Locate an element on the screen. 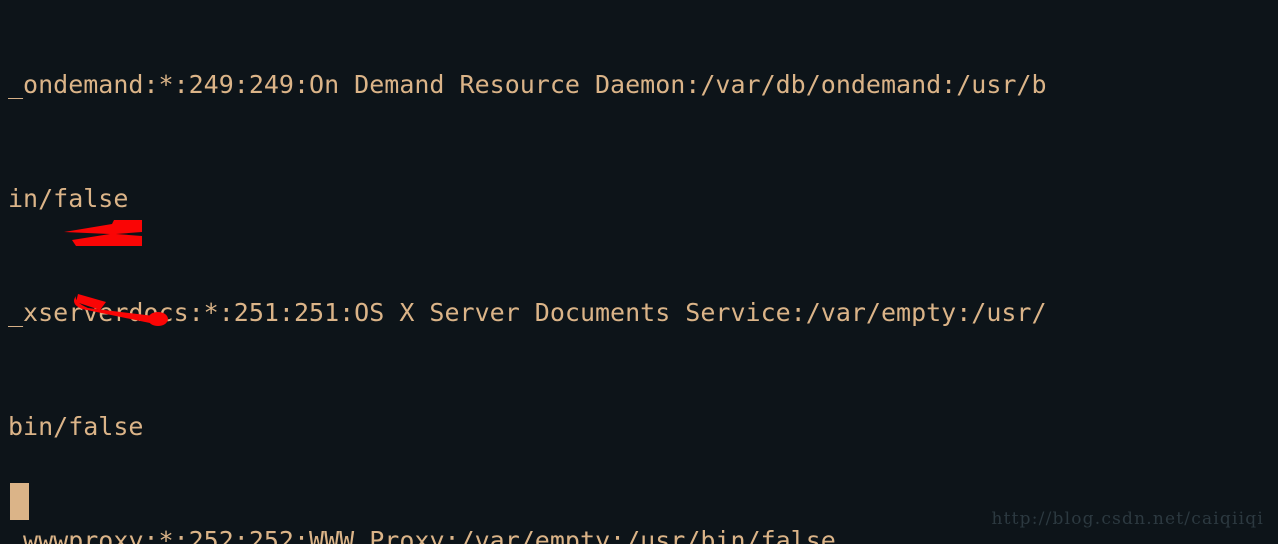 The width and height of the screenshot is (1278, 544). terminal-line-text: in/false is located at coordinates (68, 198).